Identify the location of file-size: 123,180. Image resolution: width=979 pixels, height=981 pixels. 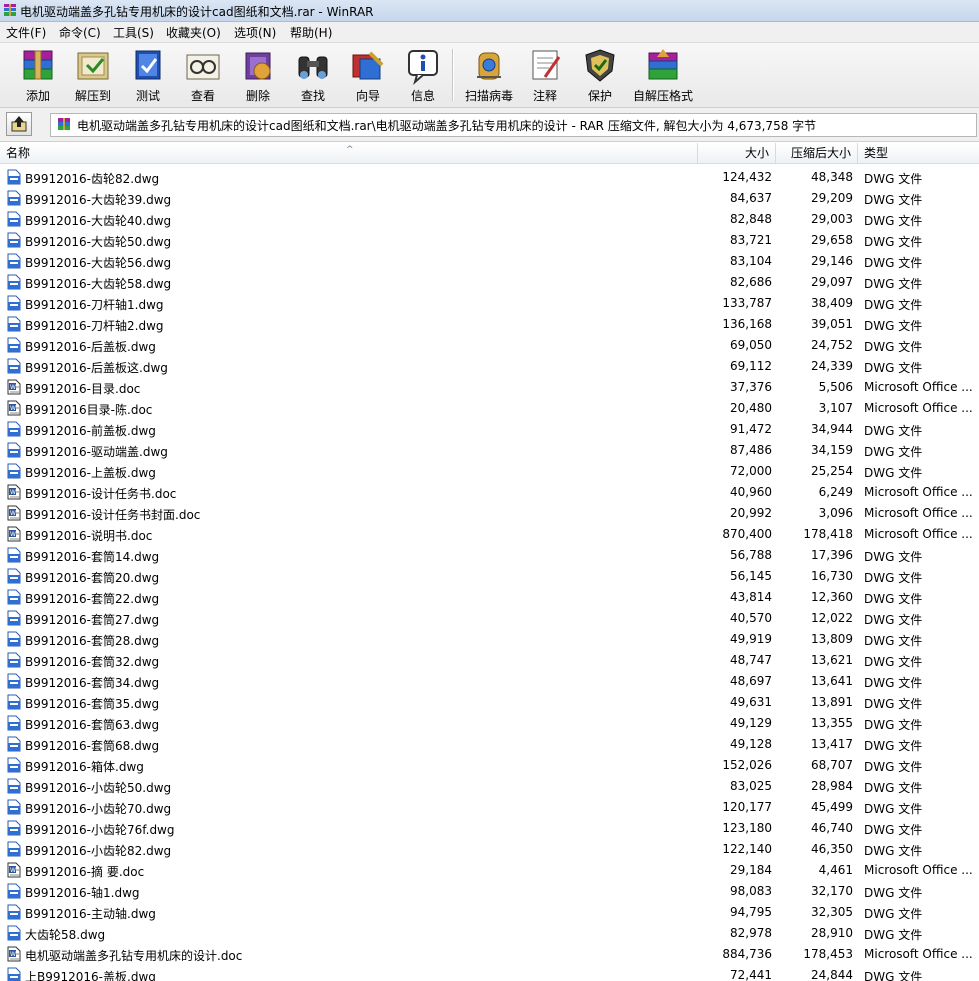
(747, 828).